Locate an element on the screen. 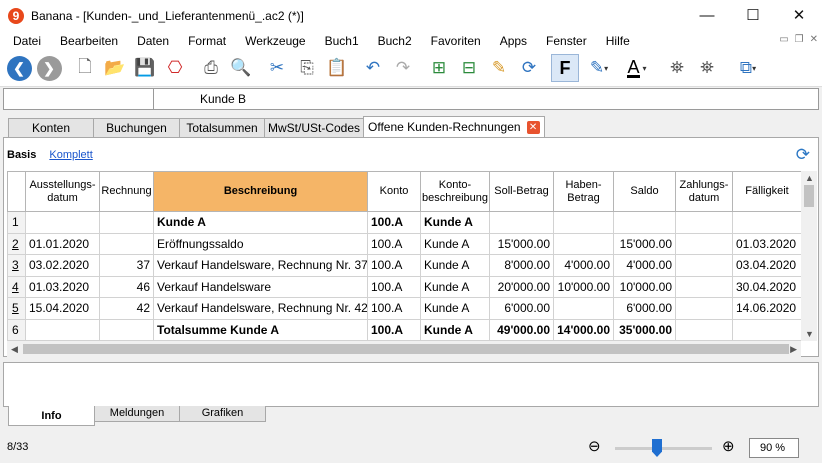 The image size is (822, 463). row-number: 4 is located at coordinates (16, 286).